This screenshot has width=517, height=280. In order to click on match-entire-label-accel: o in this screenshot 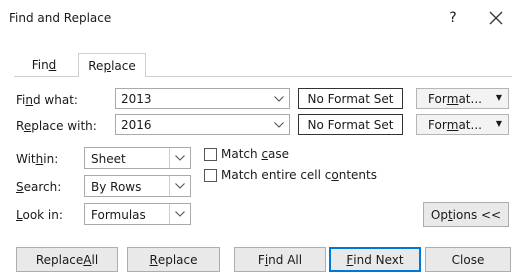, I will do `click(335, 175)`.